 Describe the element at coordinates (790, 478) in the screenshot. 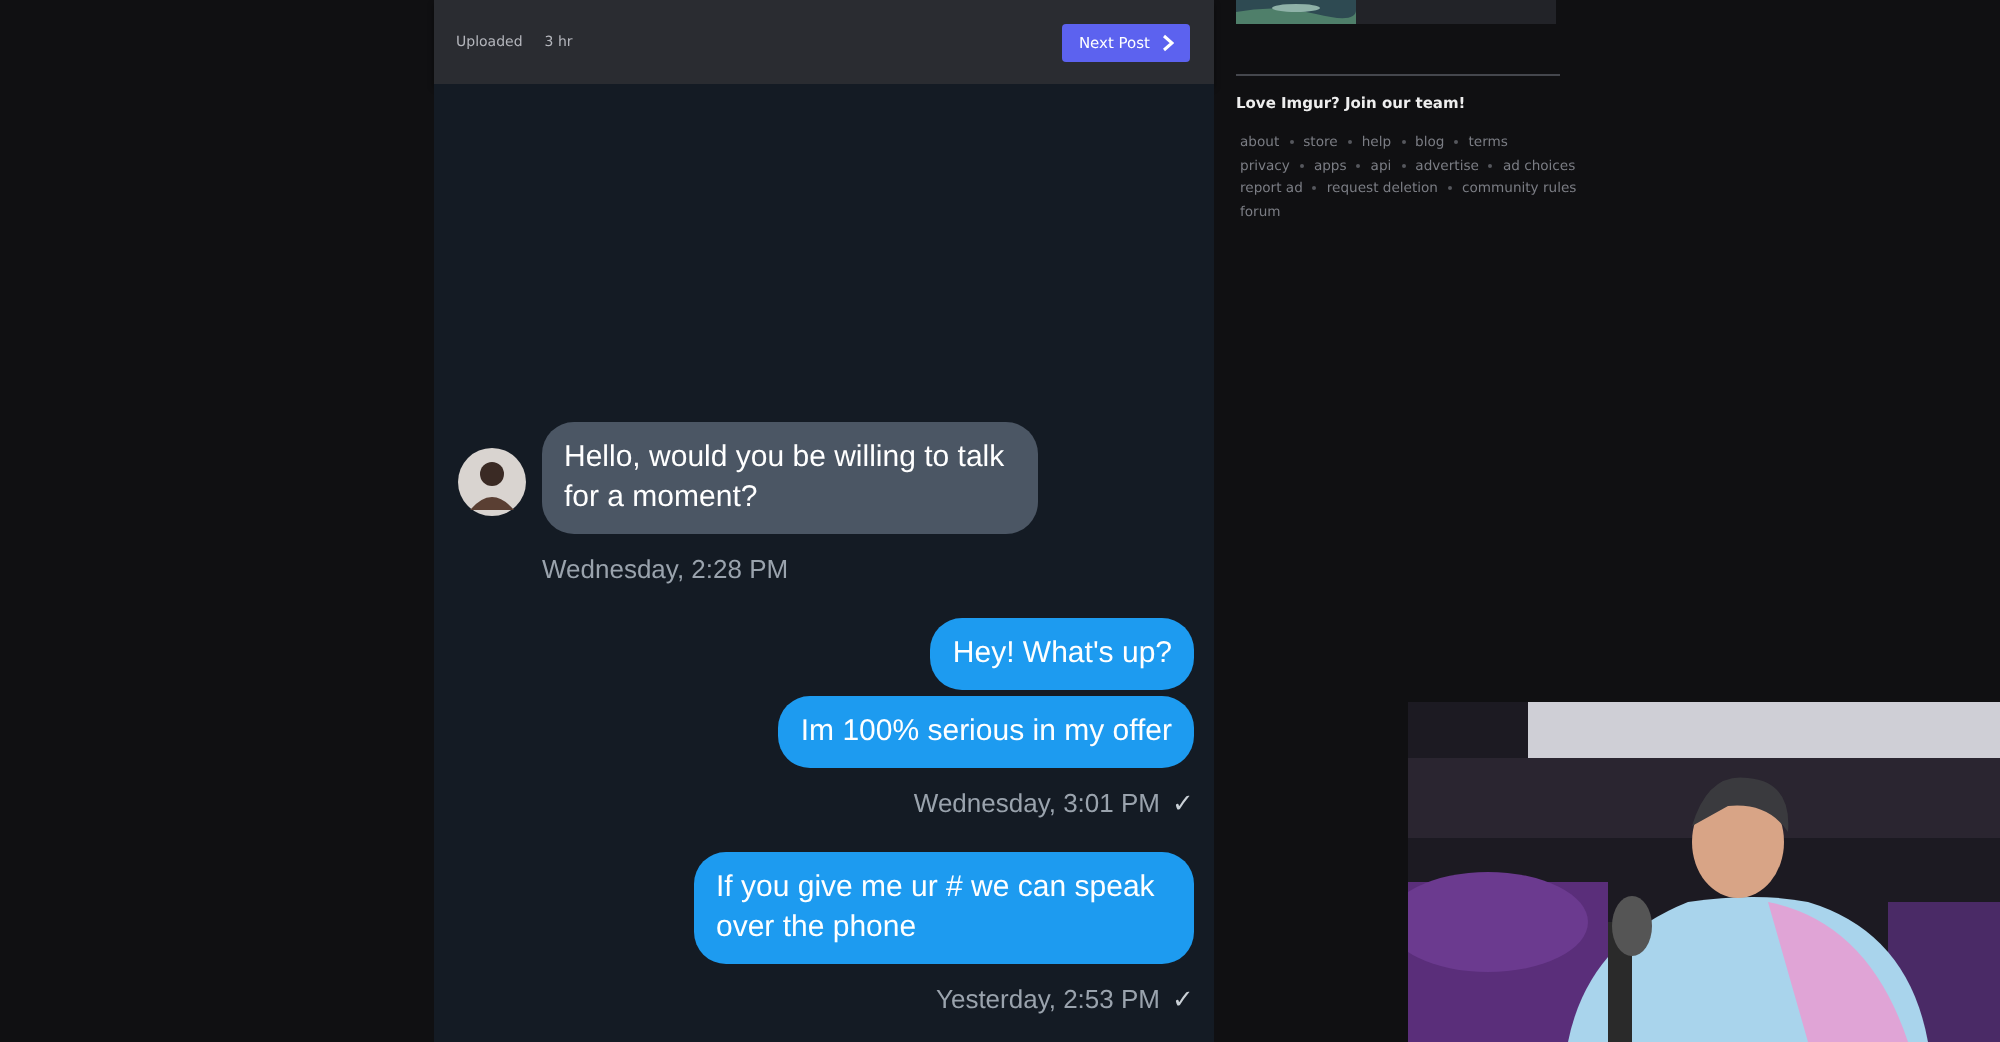

I see `message-bubble: Hello, would you be willing to talk for a moment?` at that location.